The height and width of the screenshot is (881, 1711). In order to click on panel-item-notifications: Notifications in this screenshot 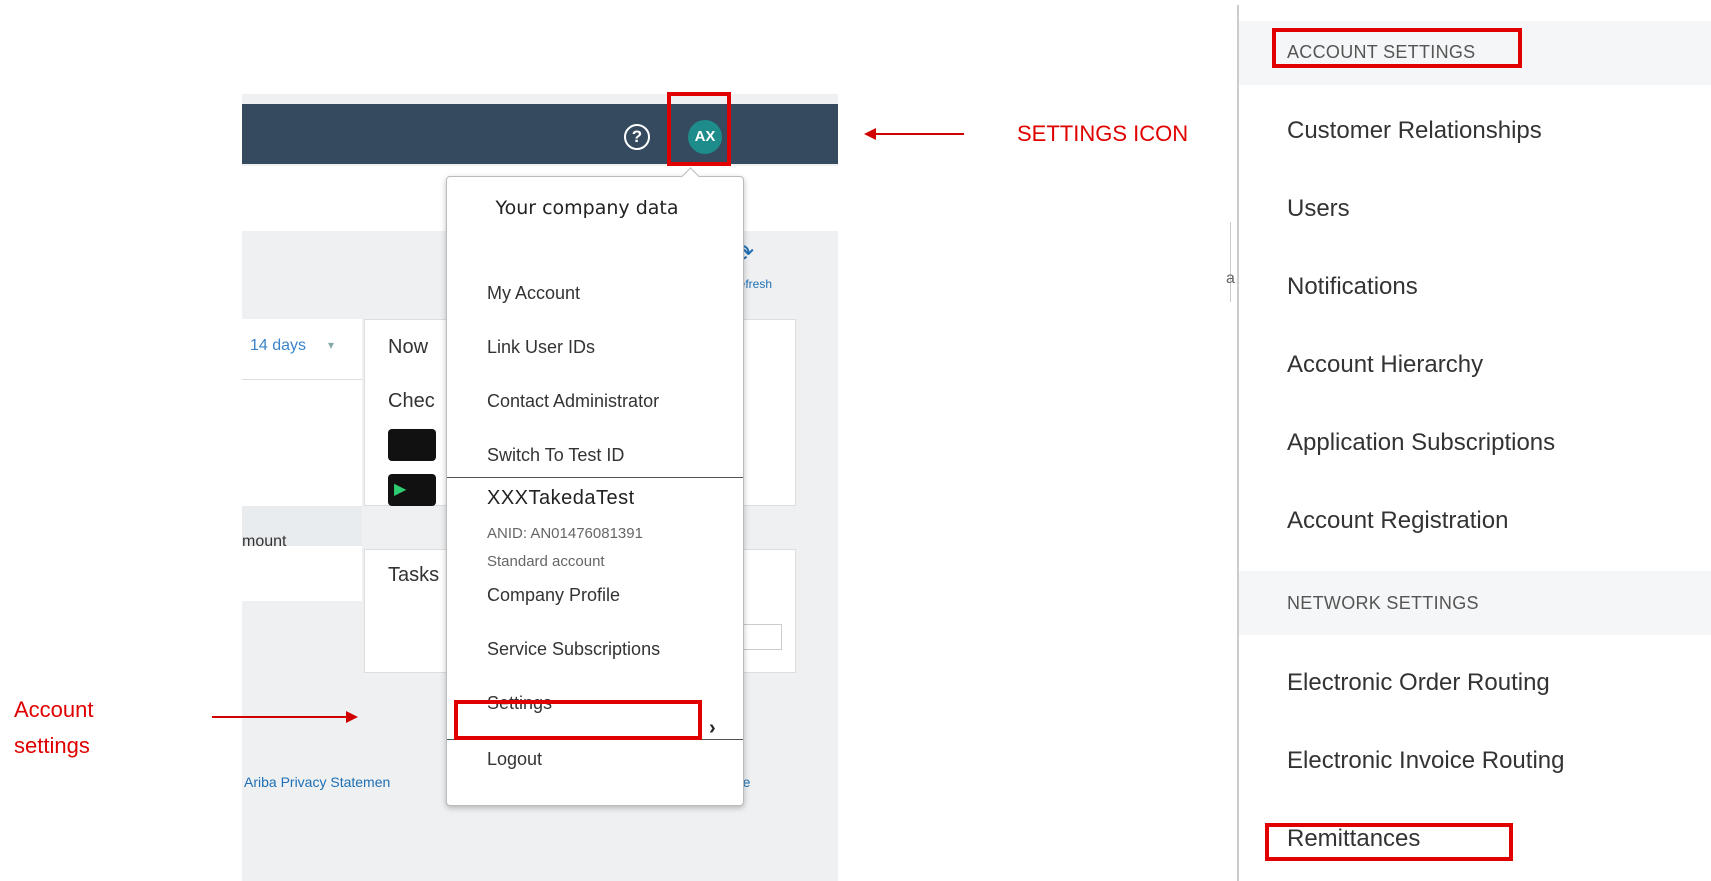, I will do `click(1352, 287)`.